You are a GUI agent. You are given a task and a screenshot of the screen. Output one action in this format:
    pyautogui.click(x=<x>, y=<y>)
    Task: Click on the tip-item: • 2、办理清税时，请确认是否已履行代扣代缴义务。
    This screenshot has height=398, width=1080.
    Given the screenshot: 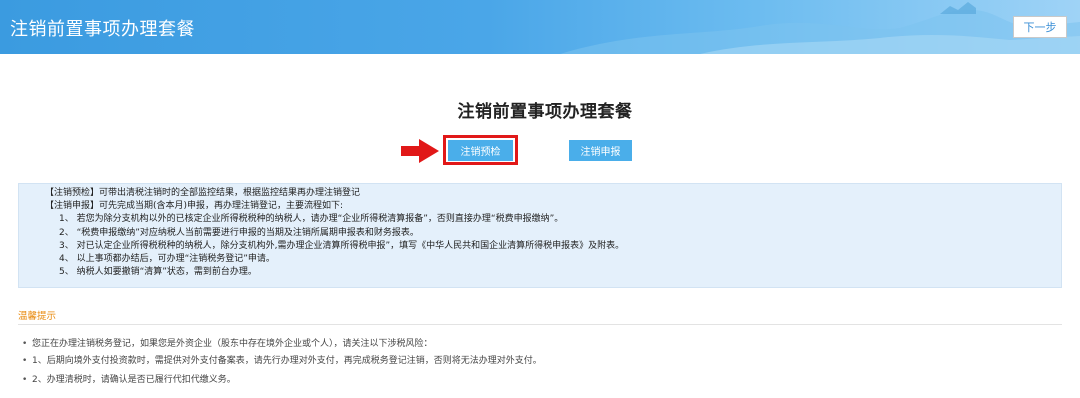 What is the action you would take?
    pyautogui.click(x=129, y=378)
    